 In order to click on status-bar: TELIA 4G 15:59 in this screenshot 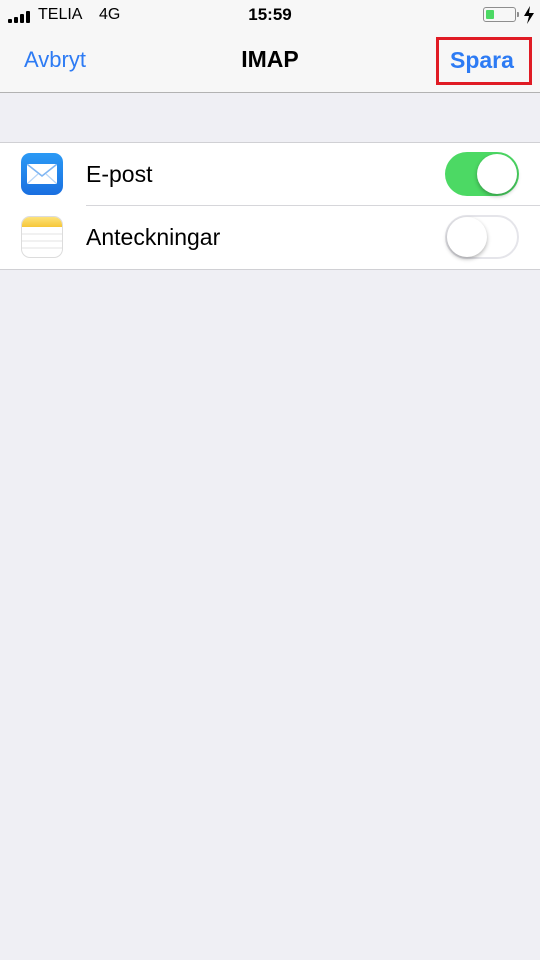, I will do `click(270, 15)`.